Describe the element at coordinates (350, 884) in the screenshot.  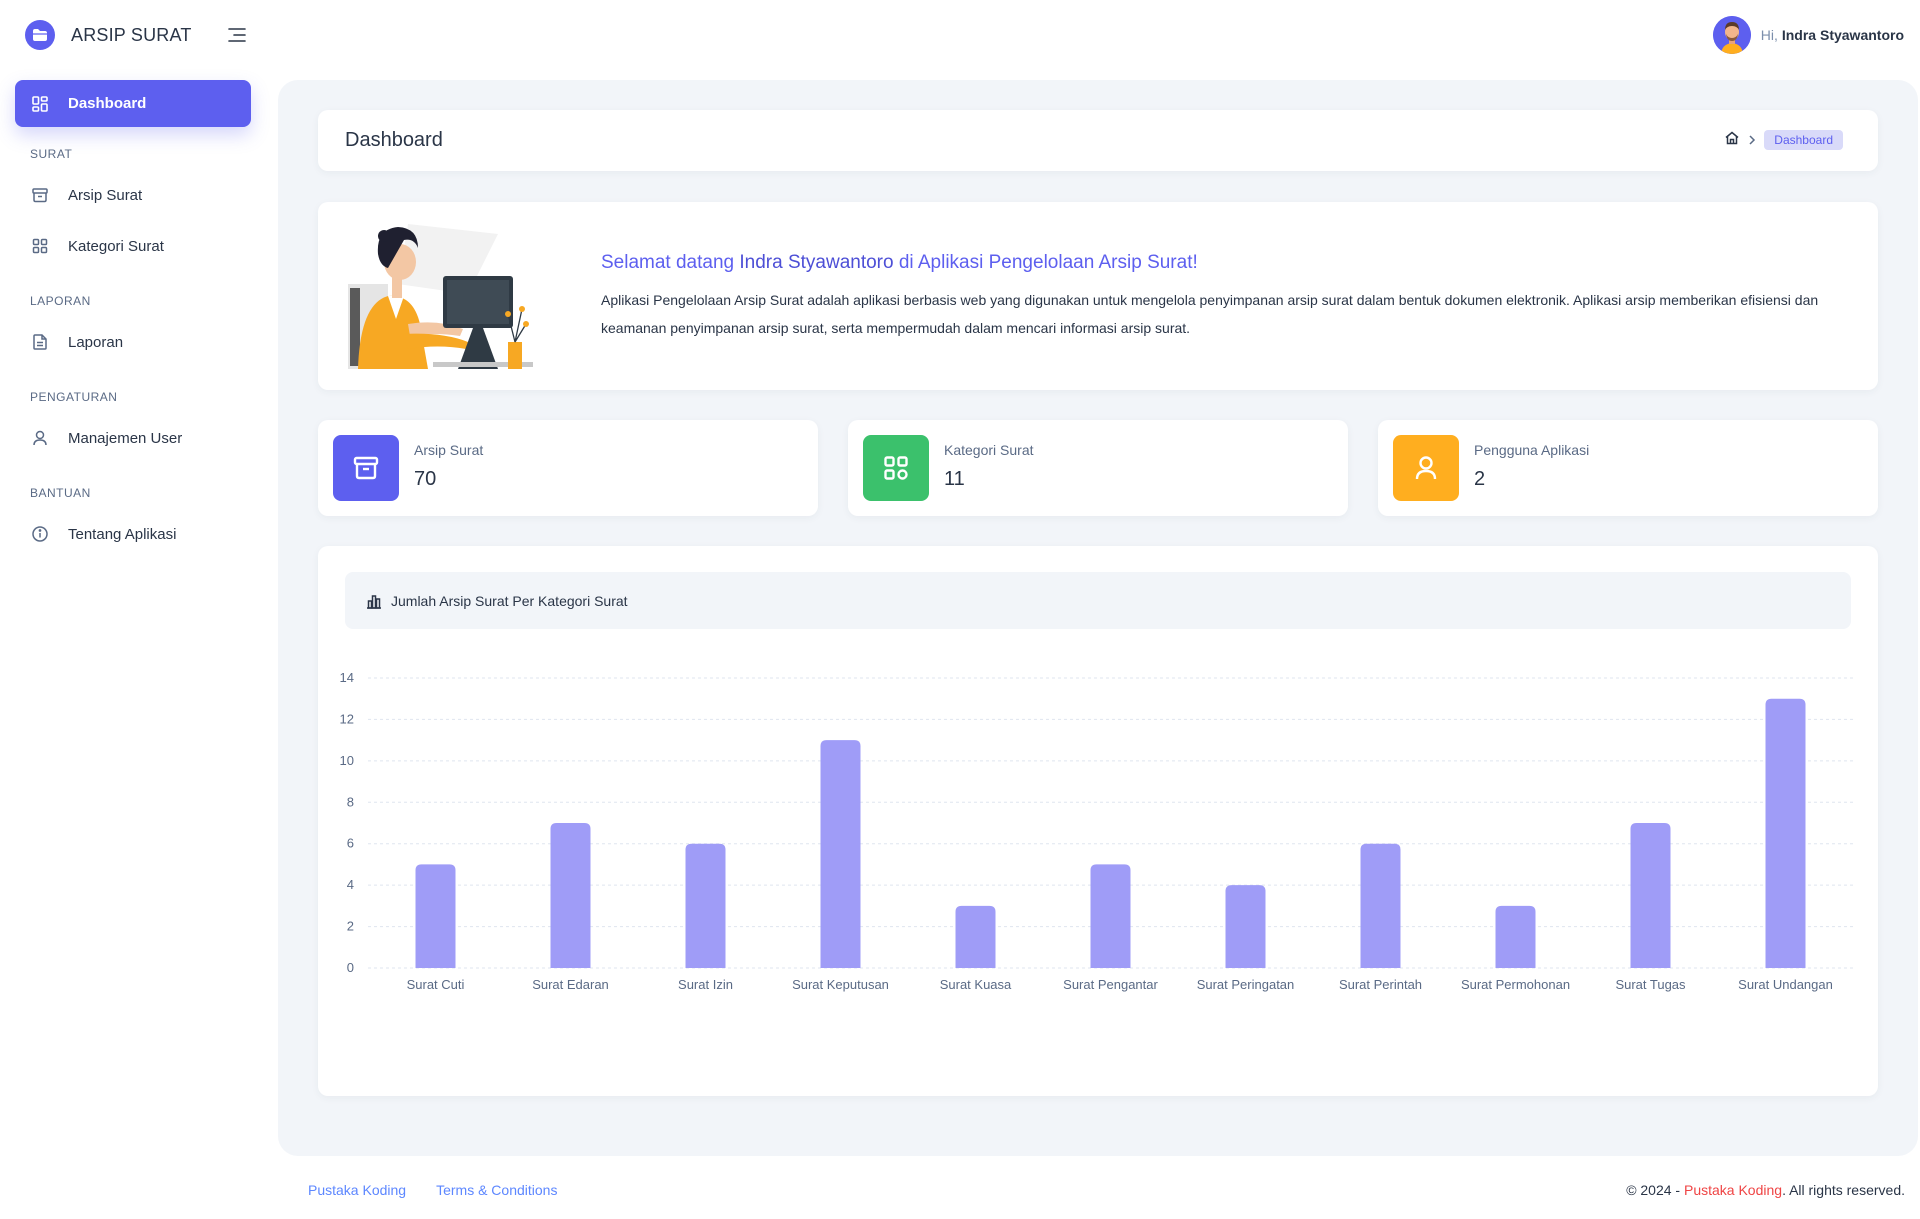
I see `y-tick-label: 4` at that location.